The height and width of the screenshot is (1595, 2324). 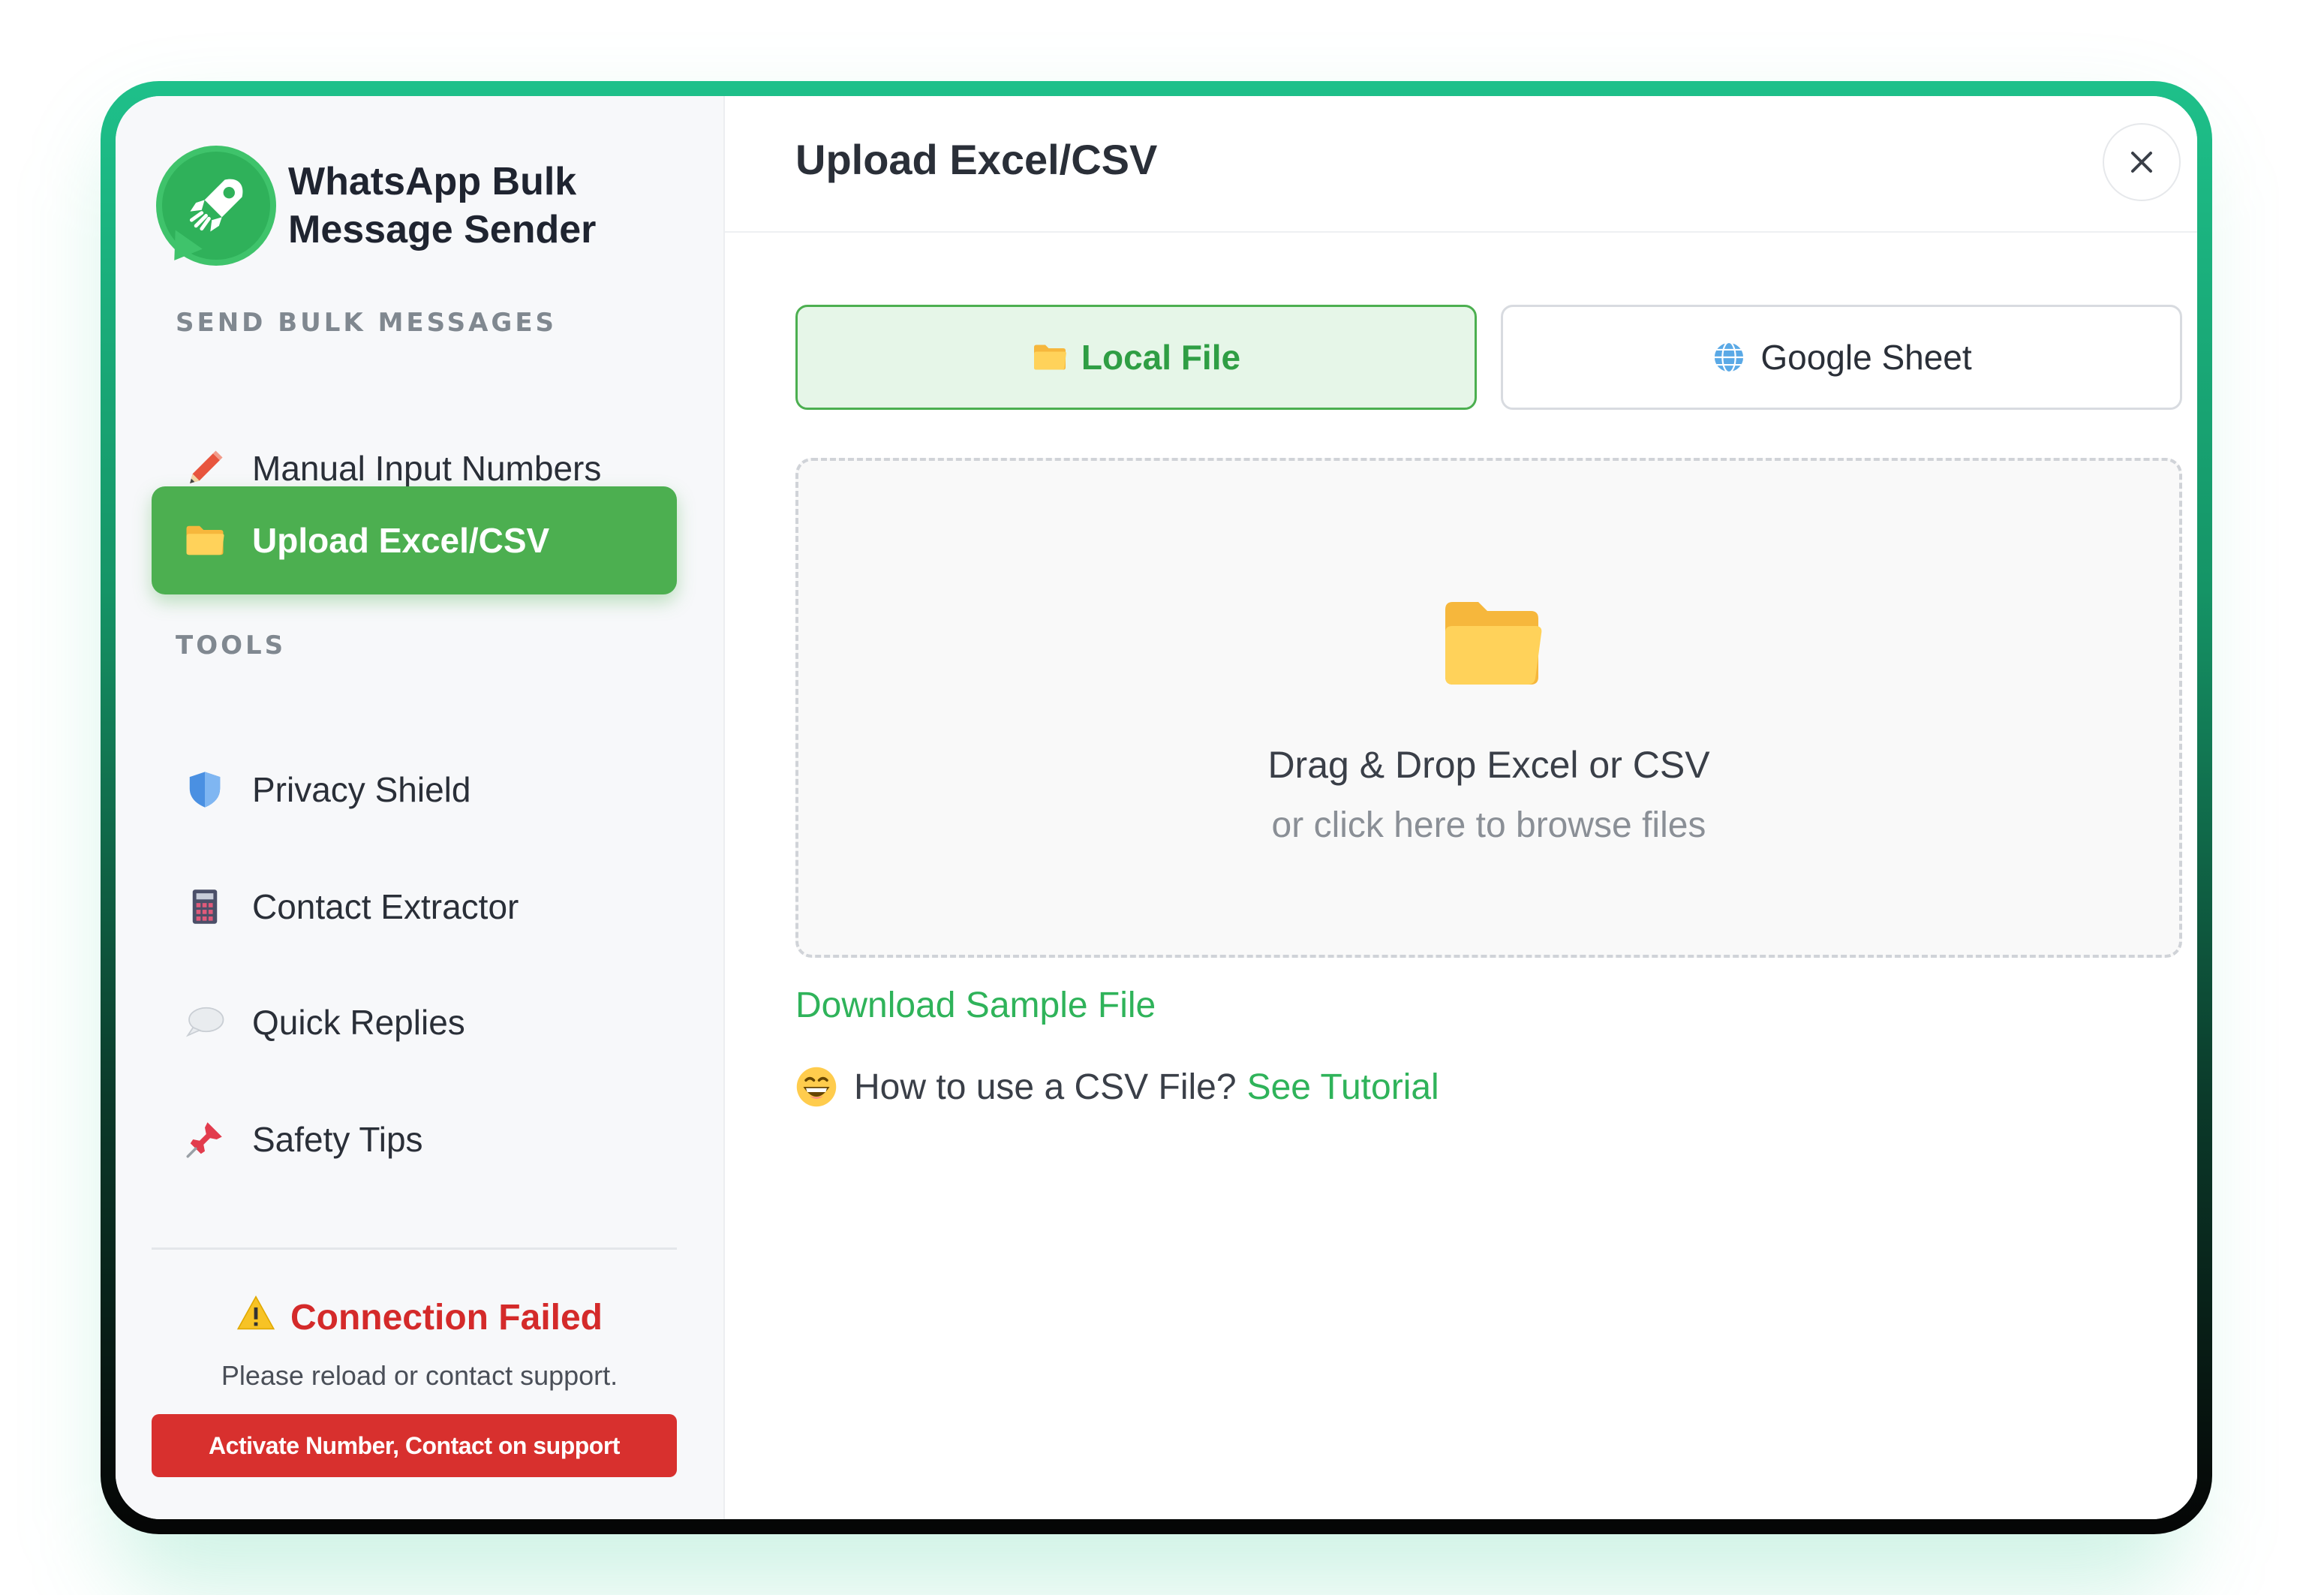 I want to click on see-tutorial-link: See Tutorial, so click(x=1343, y=1087).